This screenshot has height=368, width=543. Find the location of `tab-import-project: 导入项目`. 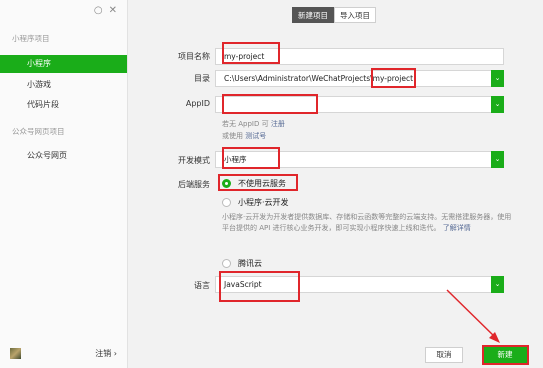

tab-import-project: 导入项目 is located at coordinates (355, 15).